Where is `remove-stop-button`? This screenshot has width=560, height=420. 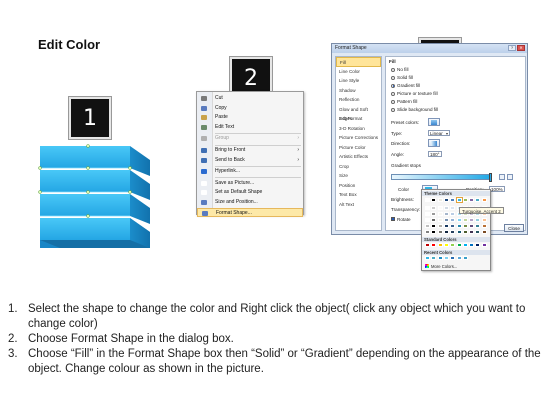 remove-stop-button is located at coordinates (510, 177).